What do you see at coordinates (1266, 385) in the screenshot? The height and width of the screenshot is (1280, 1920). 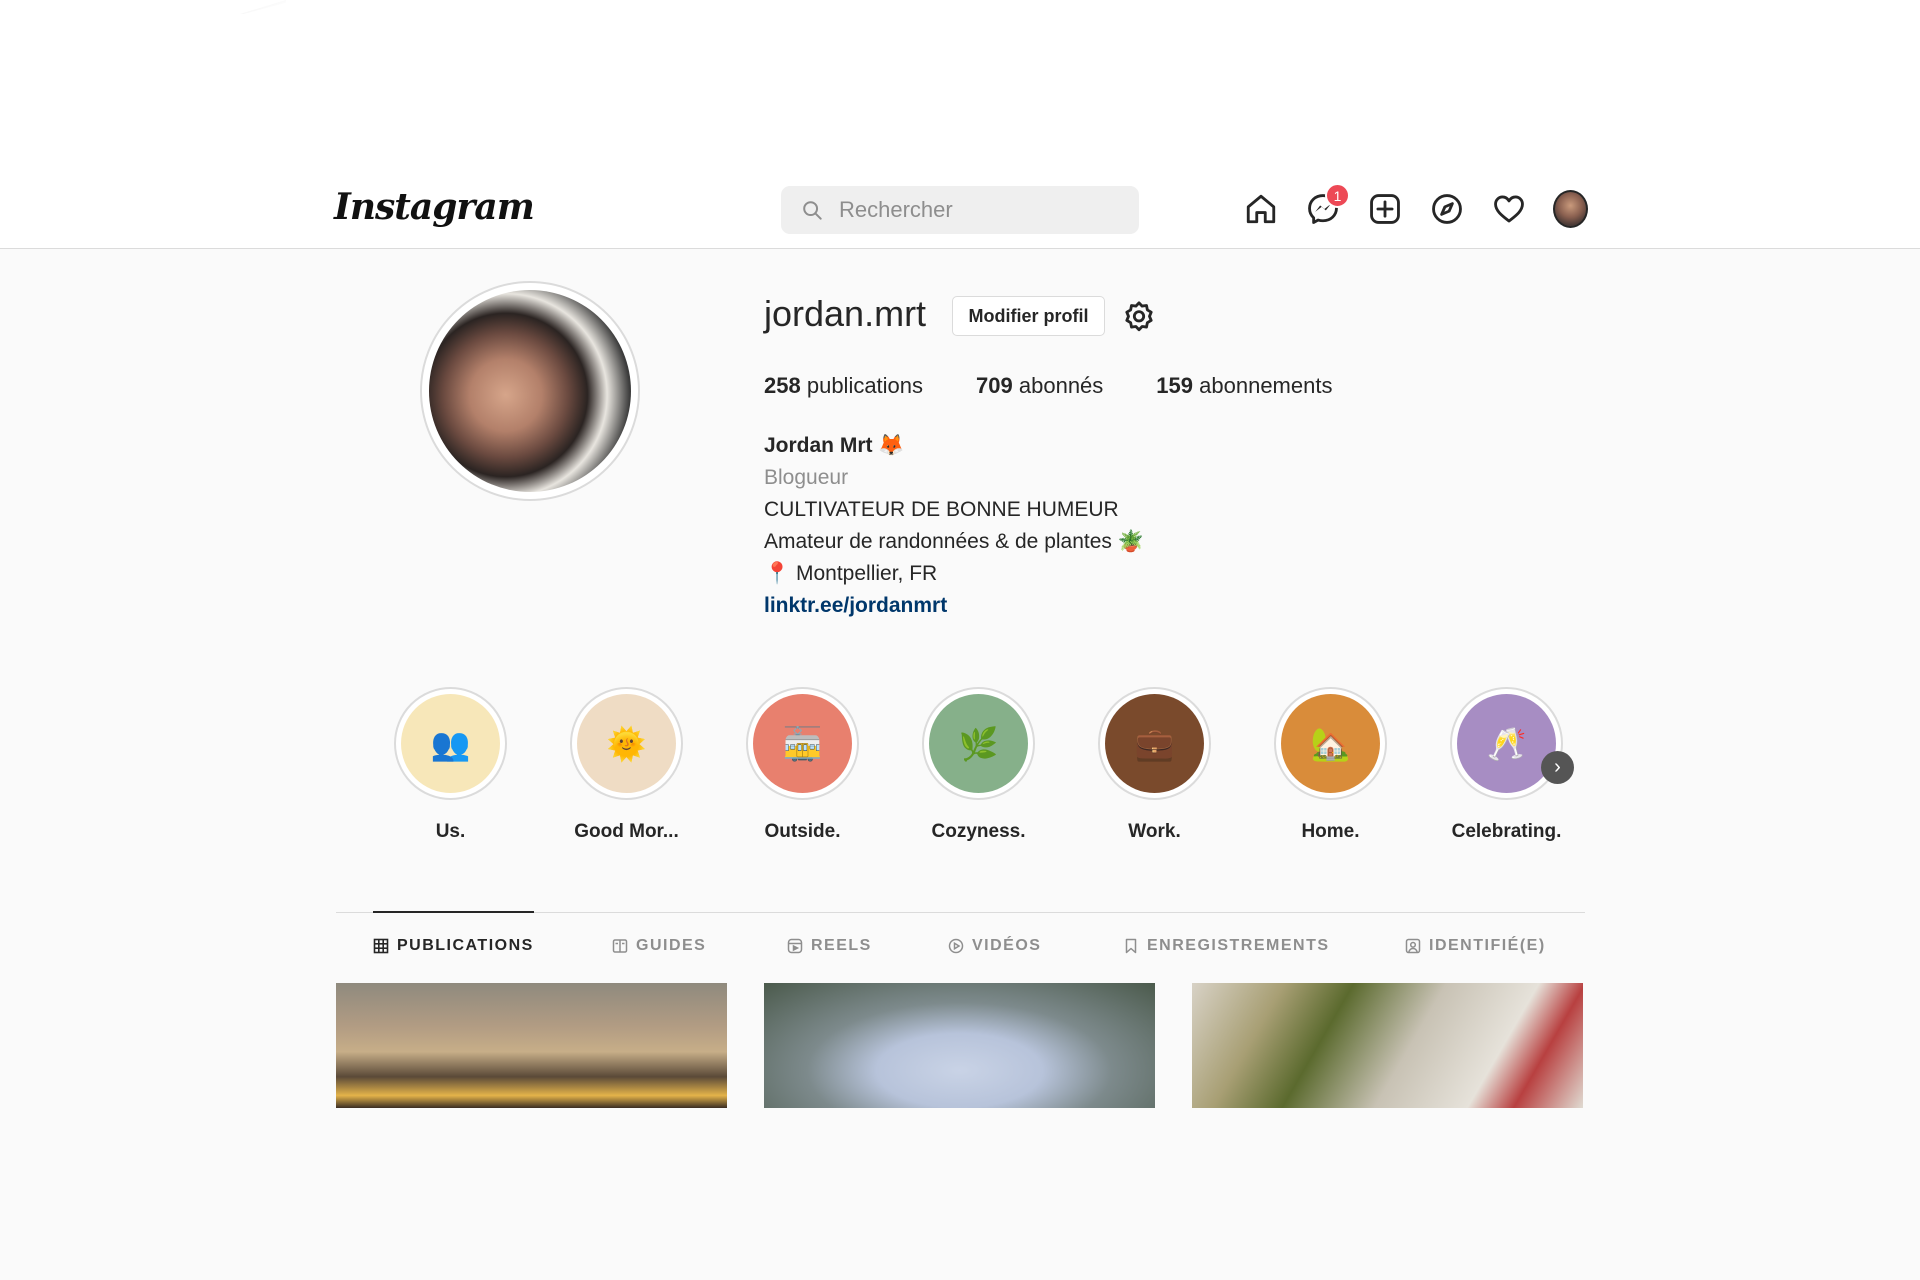 I see `following-label: abonnements` at bounding box center [1266, 385].